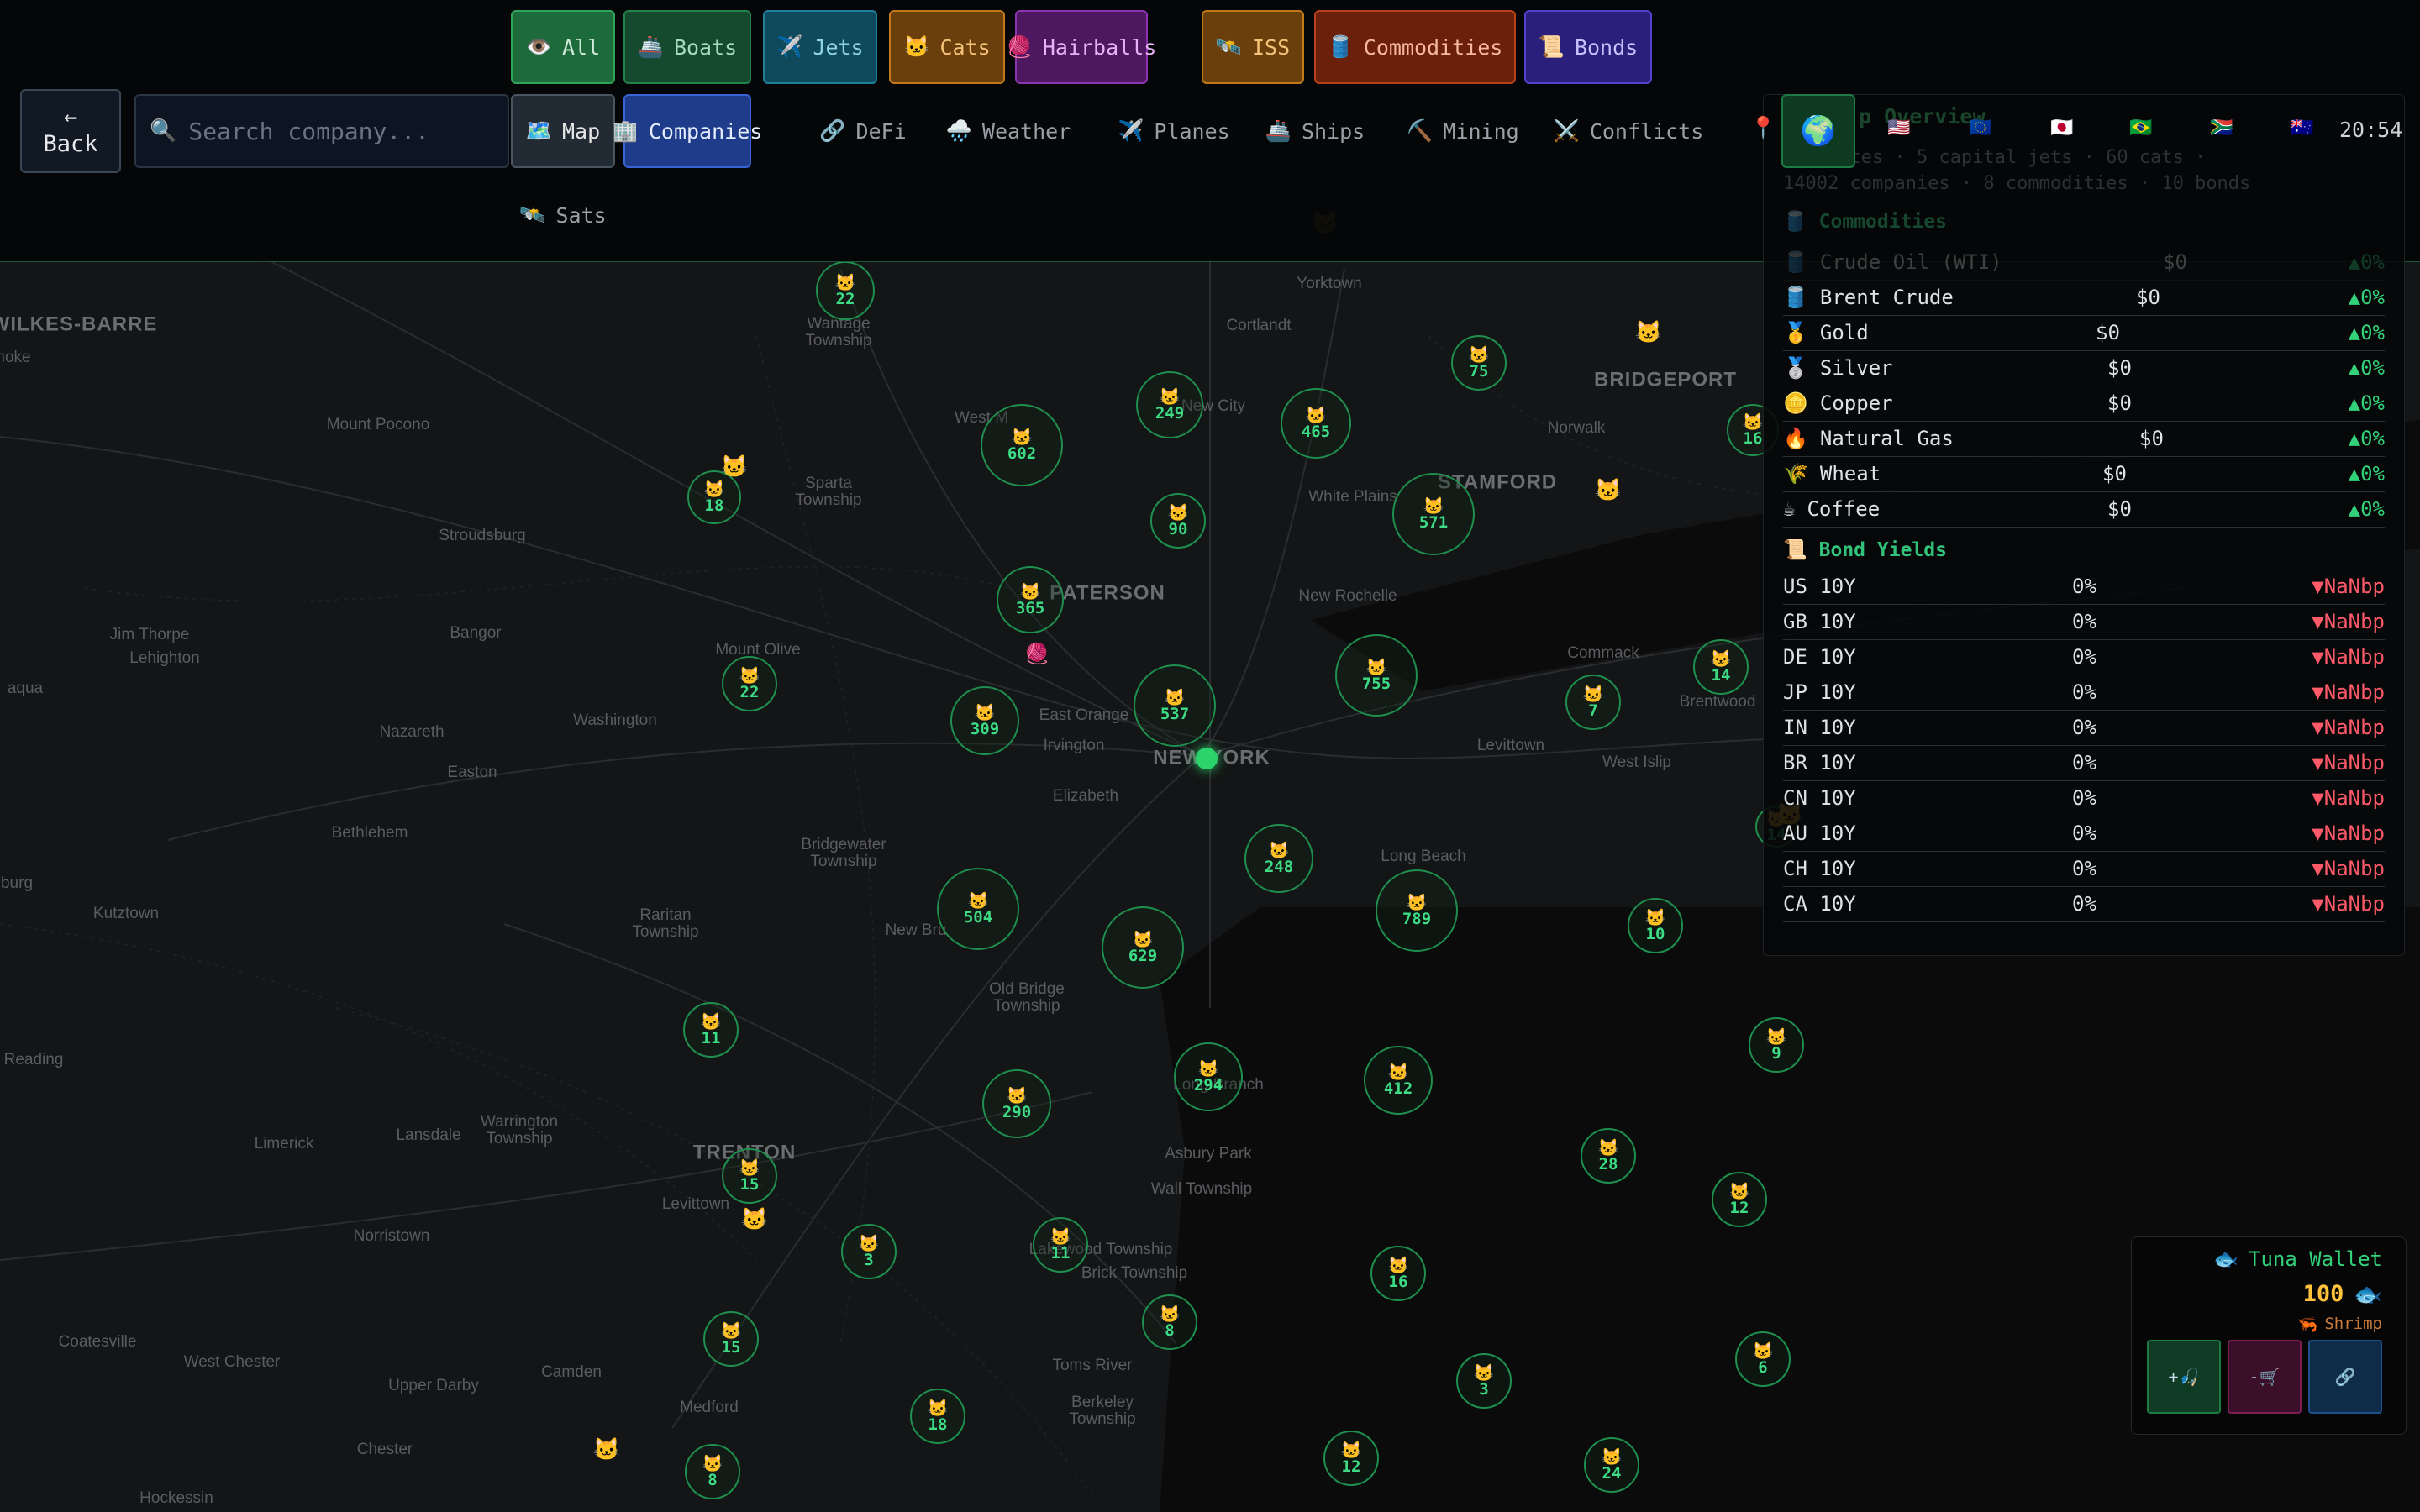  I want to click on filter-icon: 🐱, so click(916, 46).